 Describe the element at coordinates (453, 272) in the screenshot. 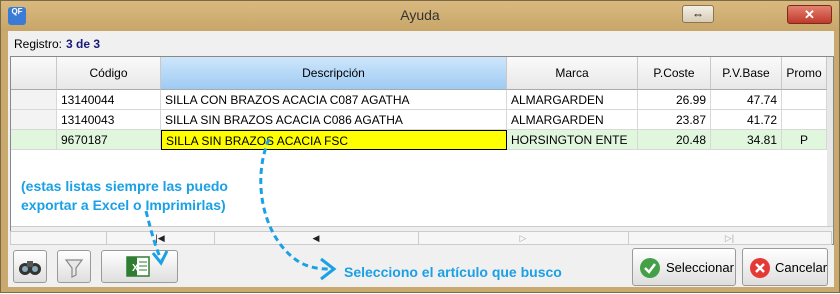

I see `select-annotation: Selecciono el artículo que busco` at that location.